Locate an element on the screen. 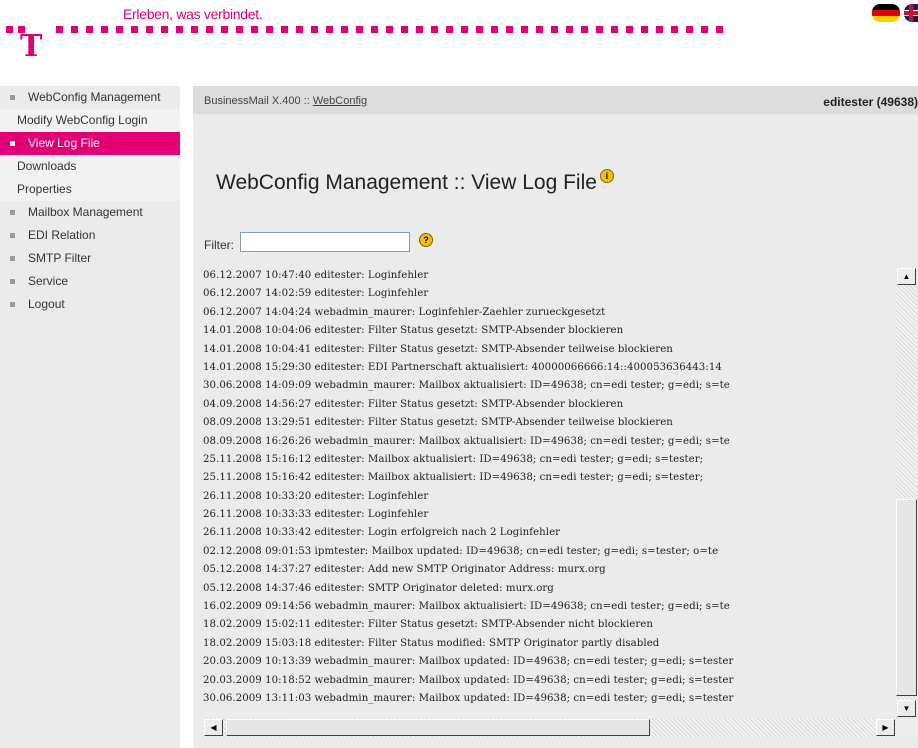 The image size is (918, 748). sidebar-item-label: SMTP Filter is located at coordinates (60, 258).